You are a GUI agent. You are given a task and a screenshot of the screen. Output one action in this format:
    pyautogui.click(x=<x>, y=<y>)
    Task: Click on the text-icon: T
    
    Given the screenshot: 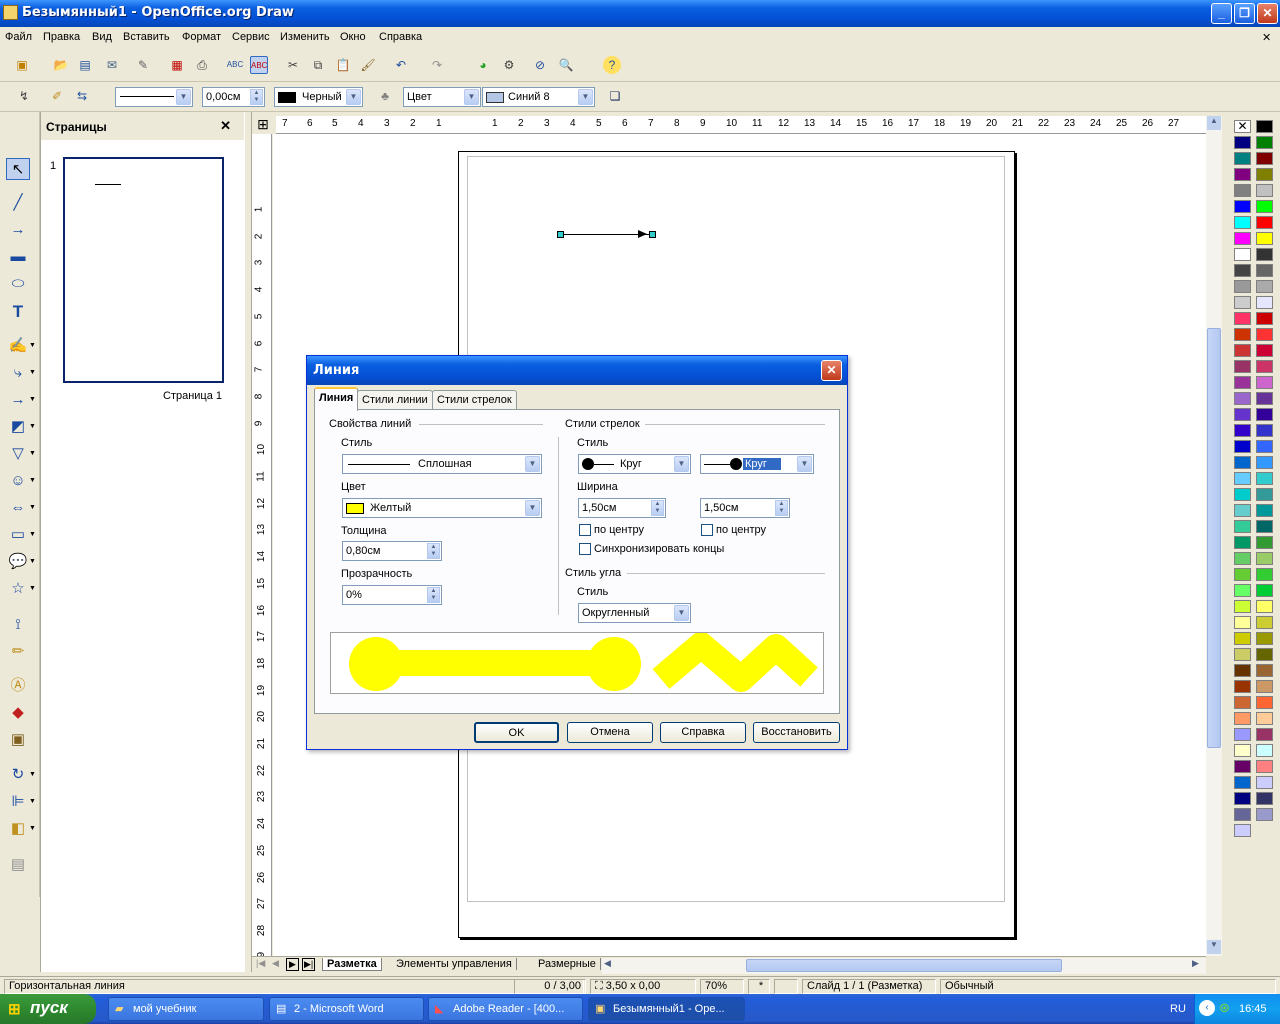 What is the action you would take?
    pyautogui.click(x=18, y=312)
    